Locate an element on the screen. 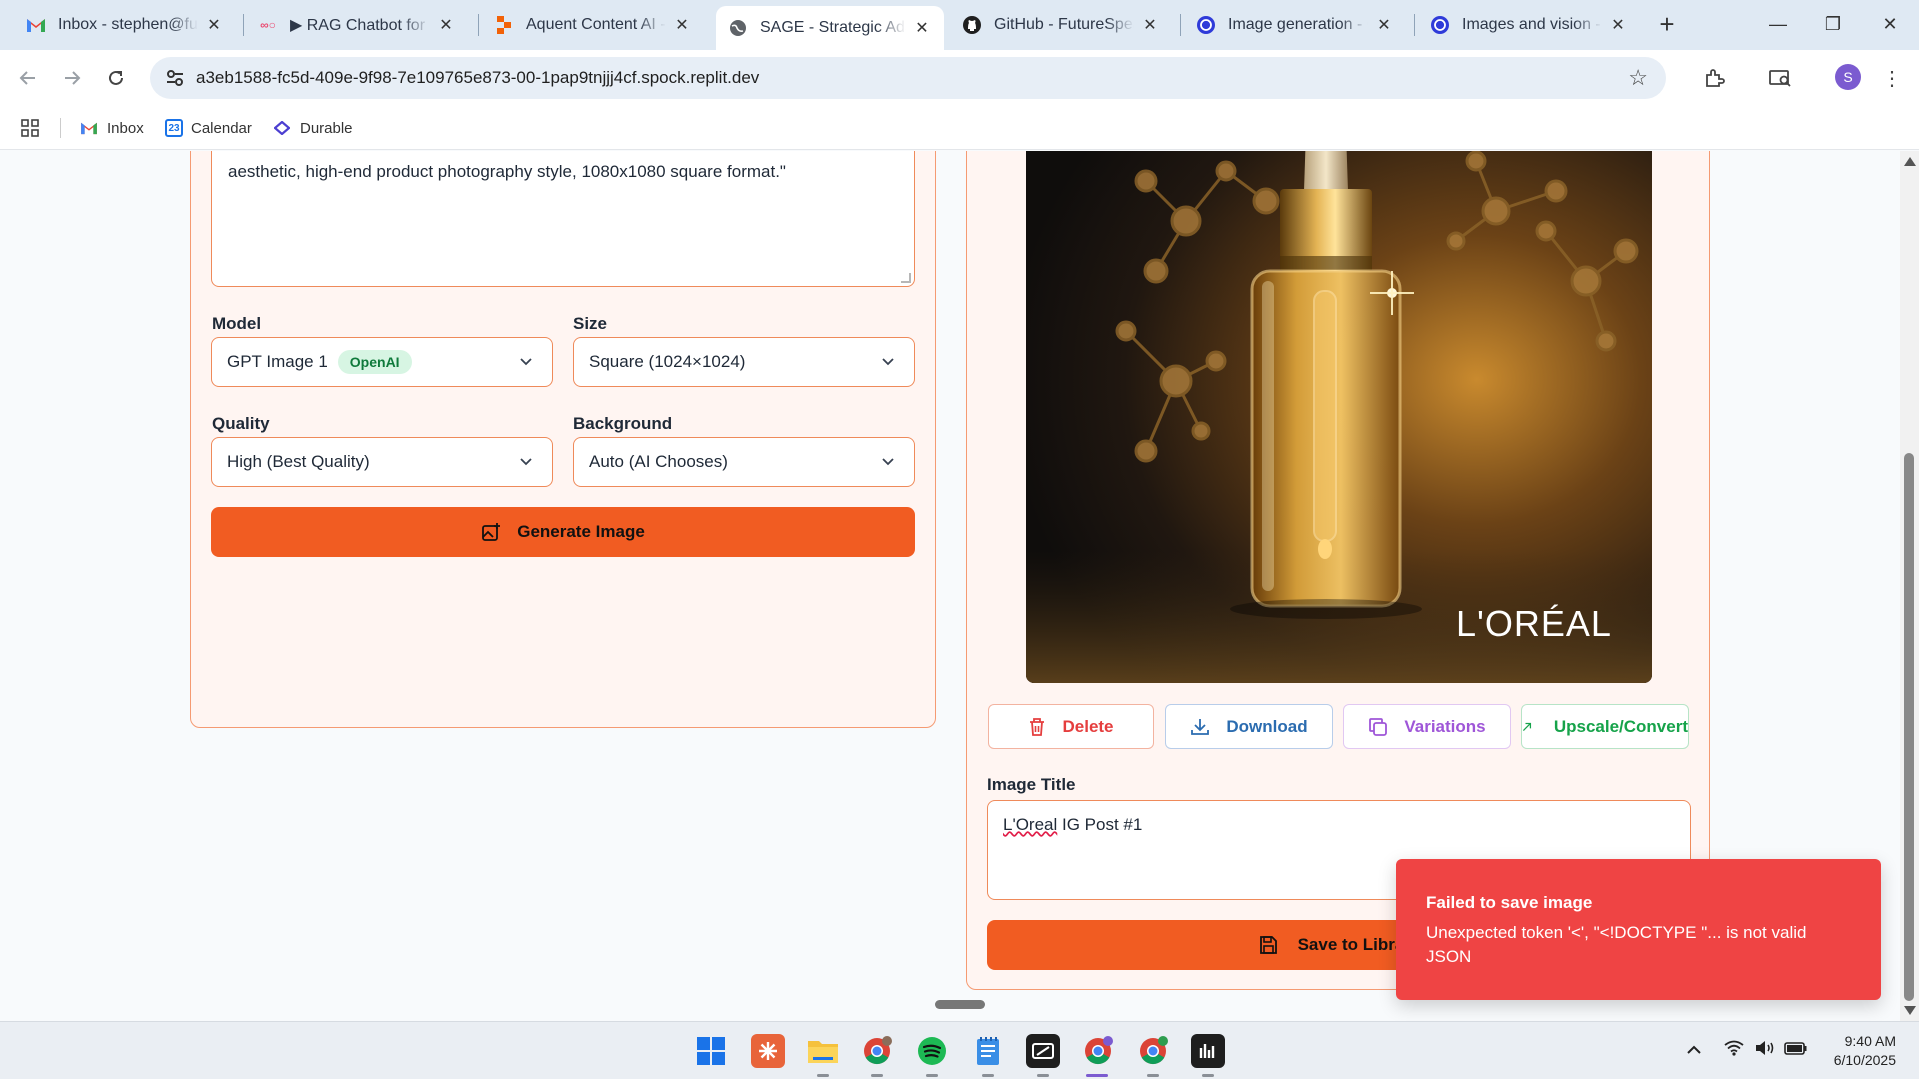  arrow-left-icon is located at coordinates (27, 78).